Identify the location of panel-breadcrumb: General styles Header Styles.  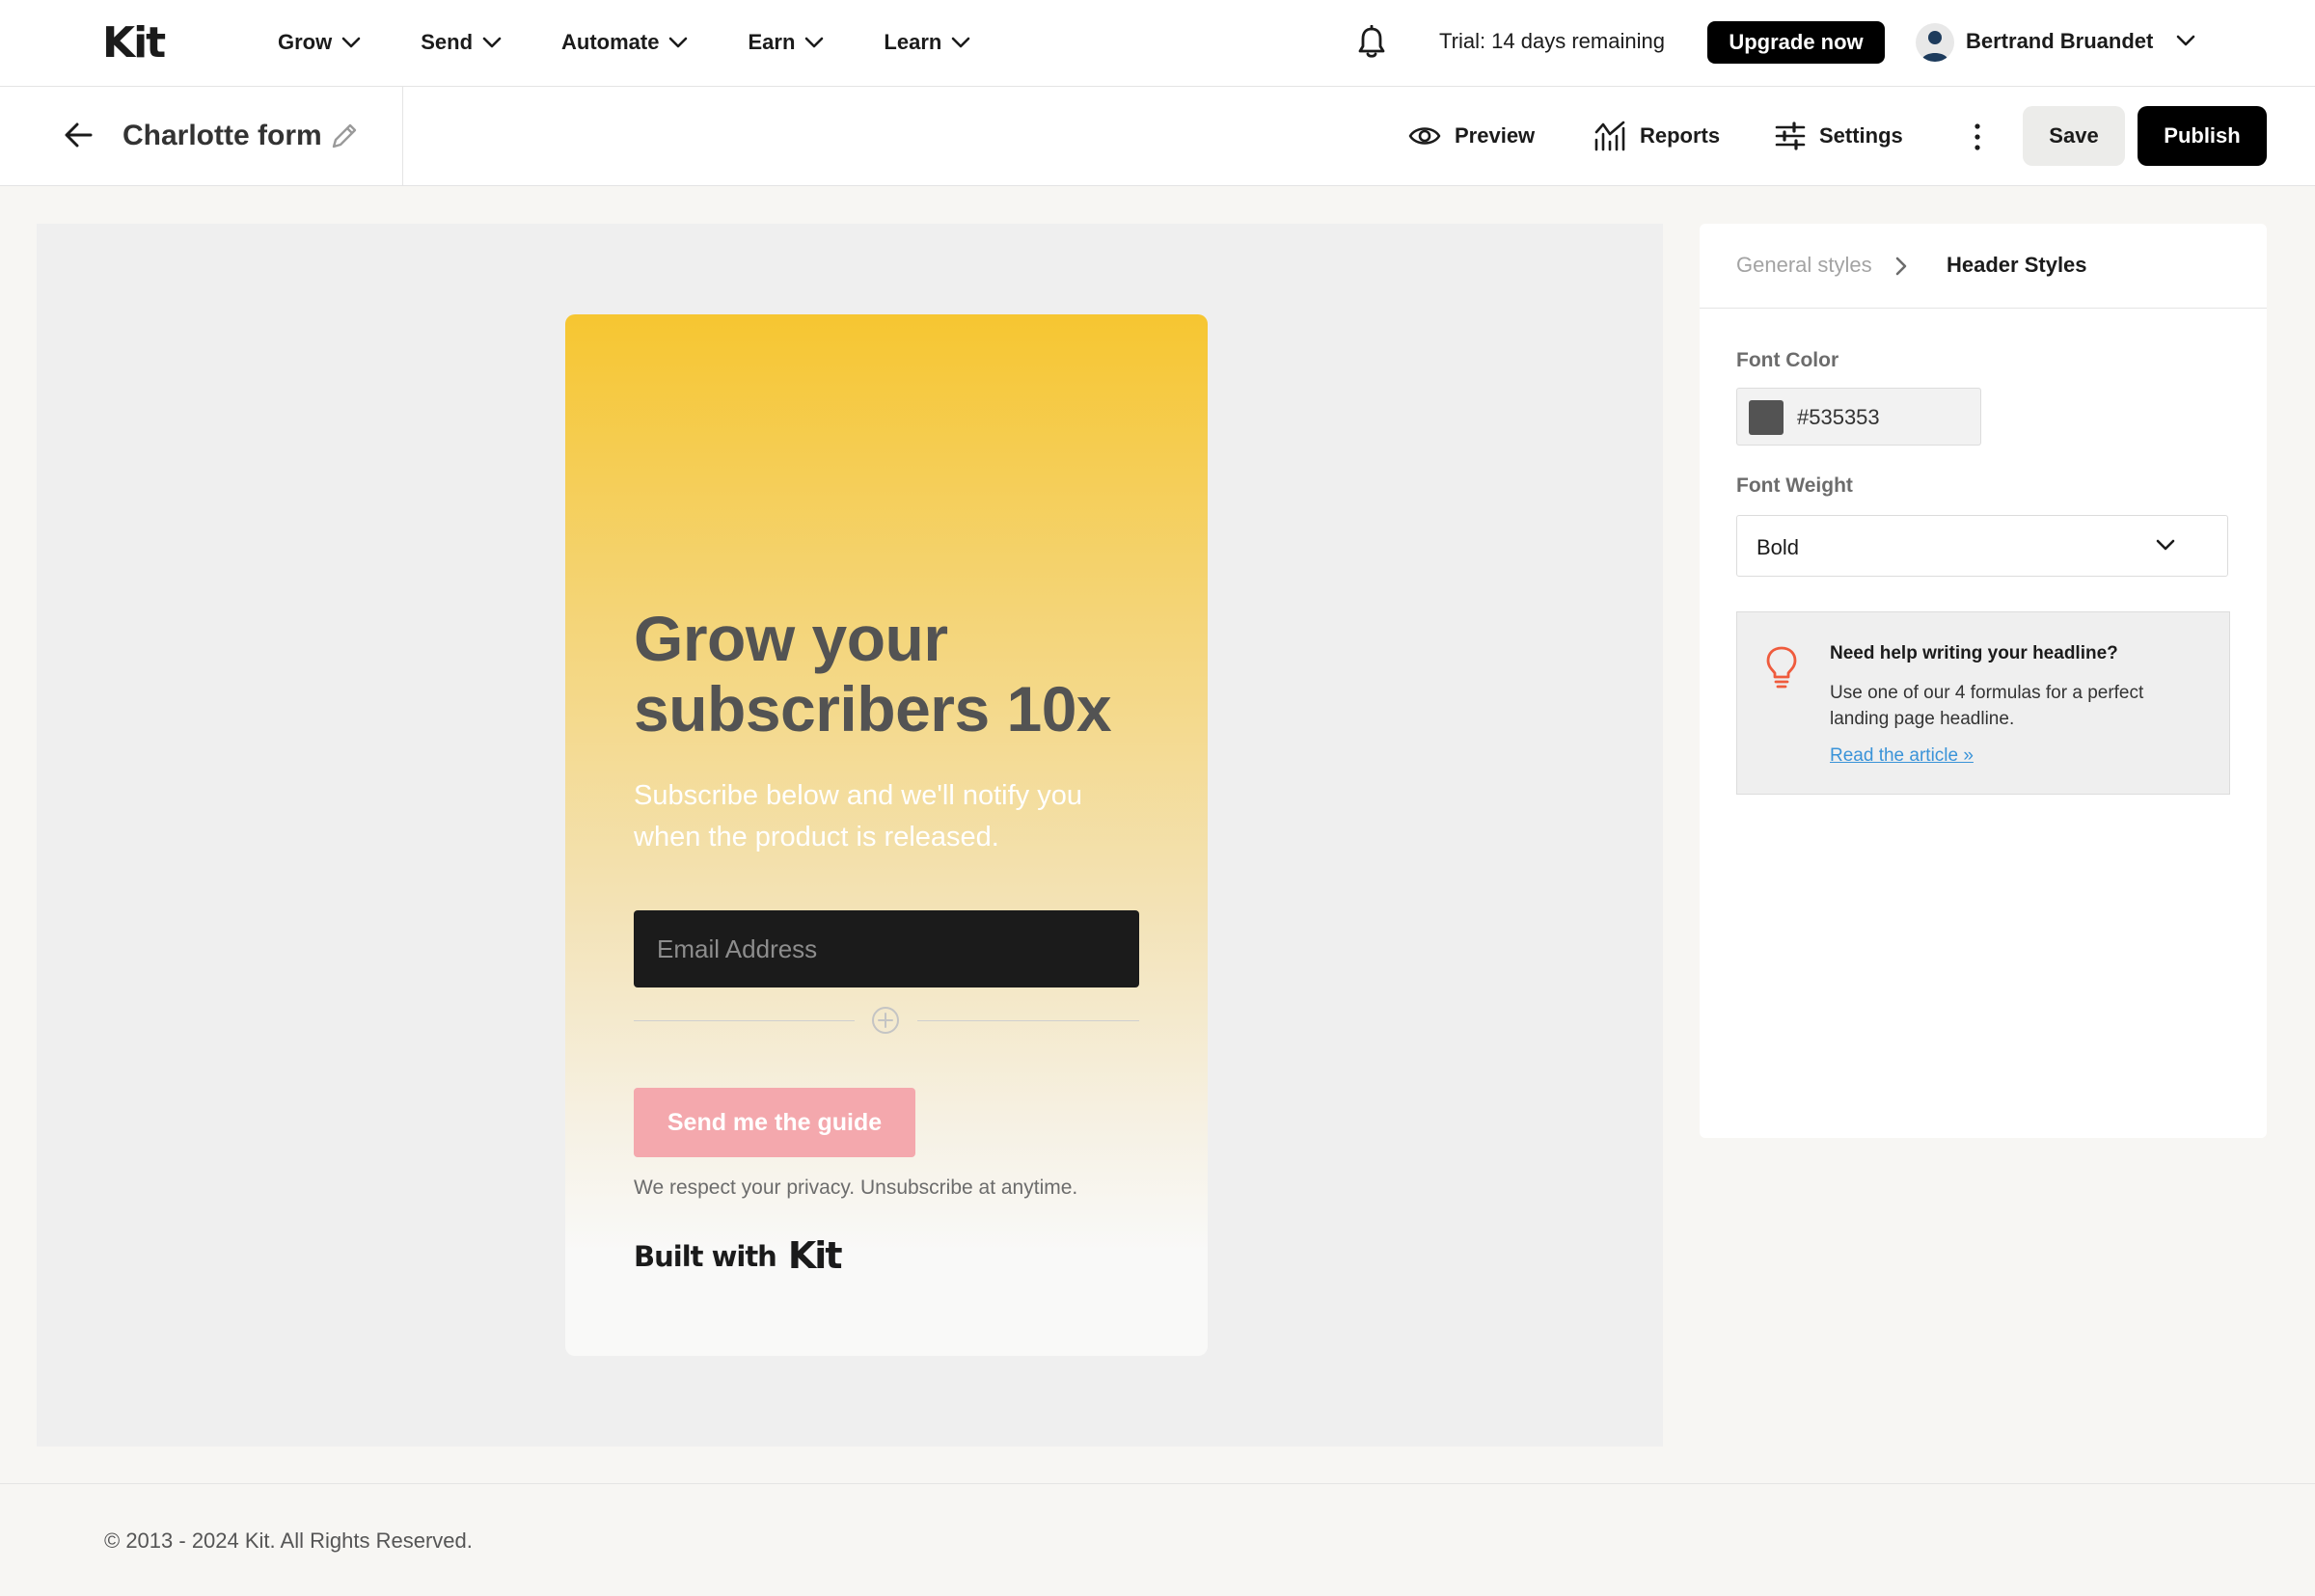
(1983, 266).